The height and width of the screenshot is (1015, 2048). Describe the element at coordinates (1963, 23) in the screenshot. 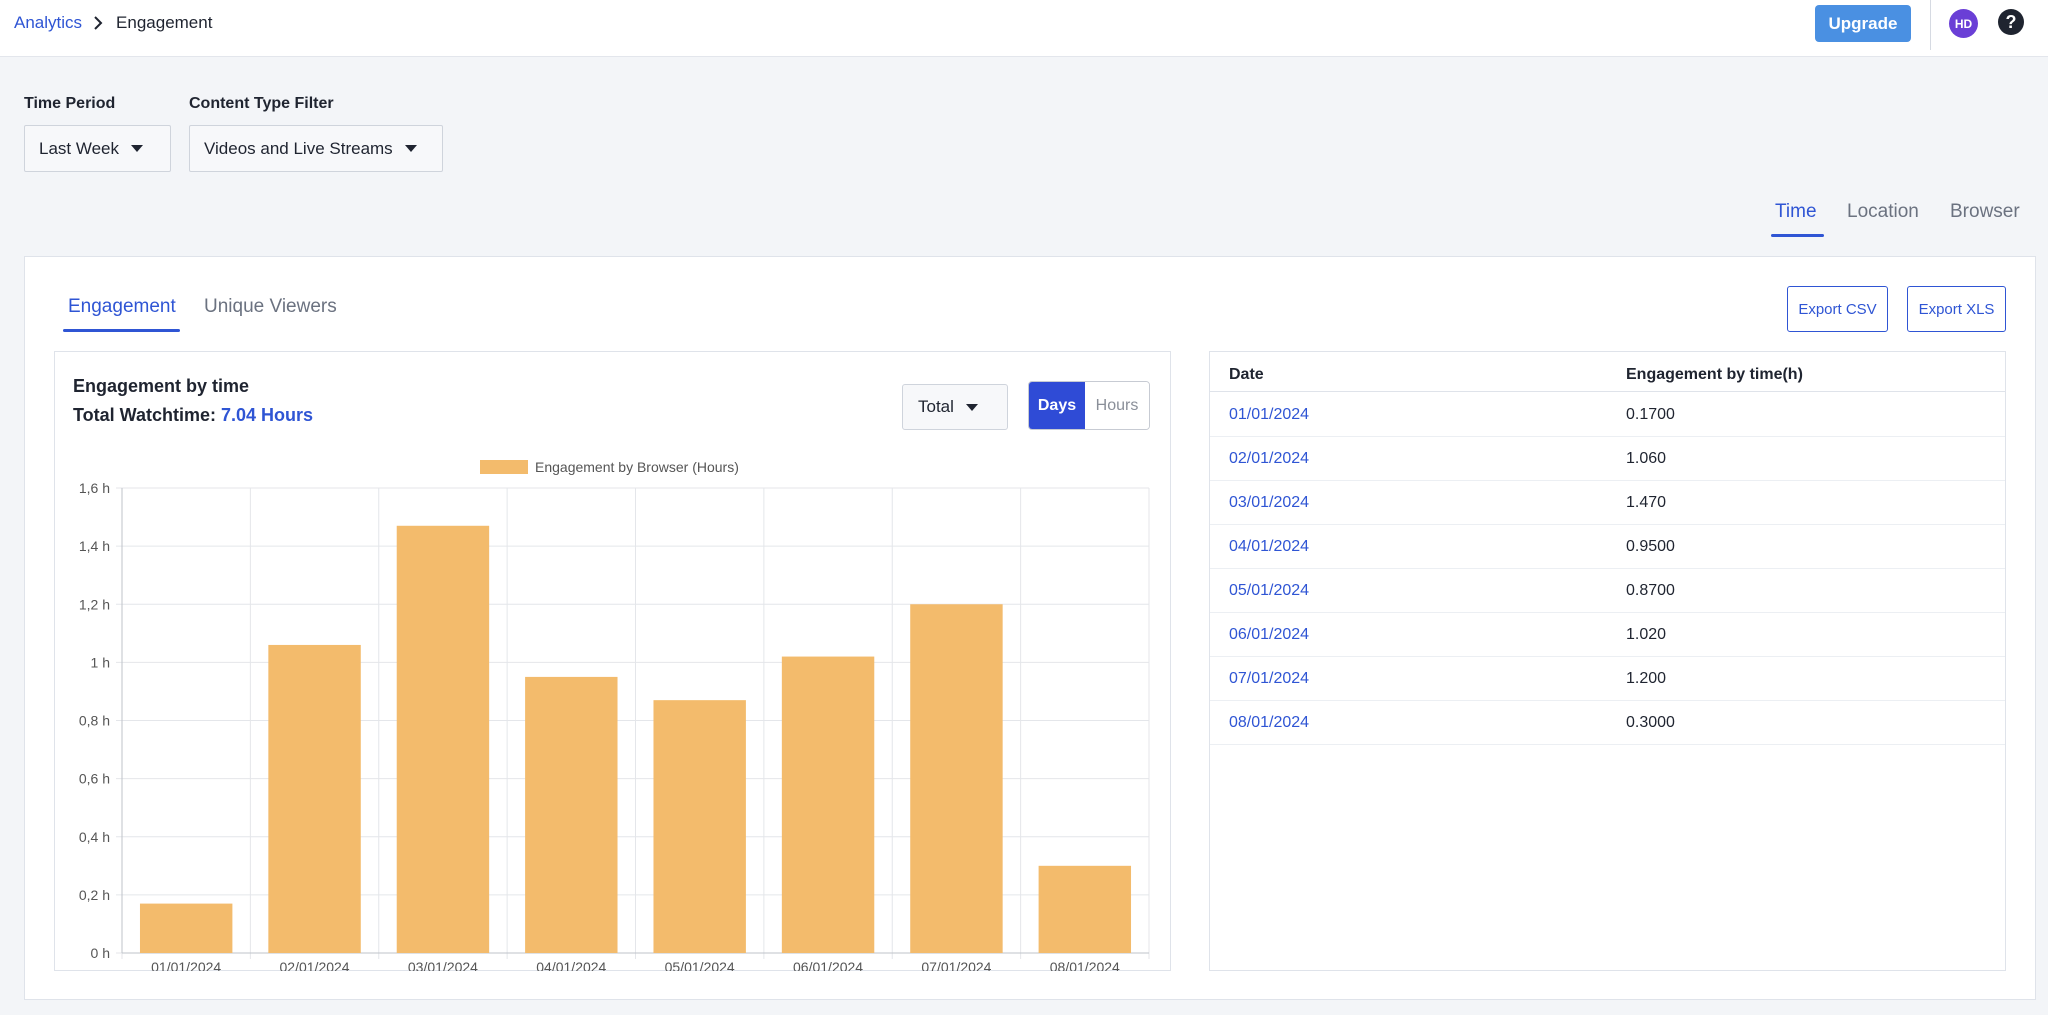

I see `avatar: HD` at that location.